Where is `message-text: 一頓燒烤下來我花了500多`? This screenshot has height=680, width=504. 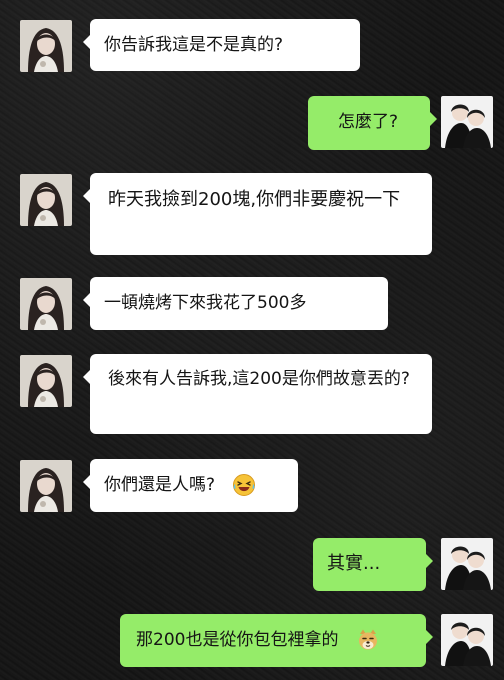
message-text: 一頓燒烤下來我花了500多 is located at coordinates (205, 303).